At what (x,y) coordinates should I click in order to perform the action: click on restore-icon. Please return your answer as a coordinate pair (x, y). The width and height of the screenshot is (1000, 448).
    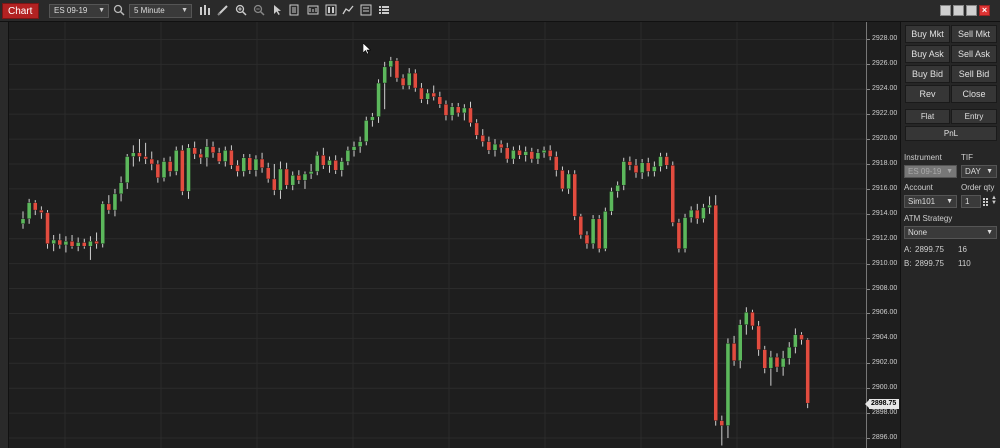
    Looking at the image, I should click on (958, 10).